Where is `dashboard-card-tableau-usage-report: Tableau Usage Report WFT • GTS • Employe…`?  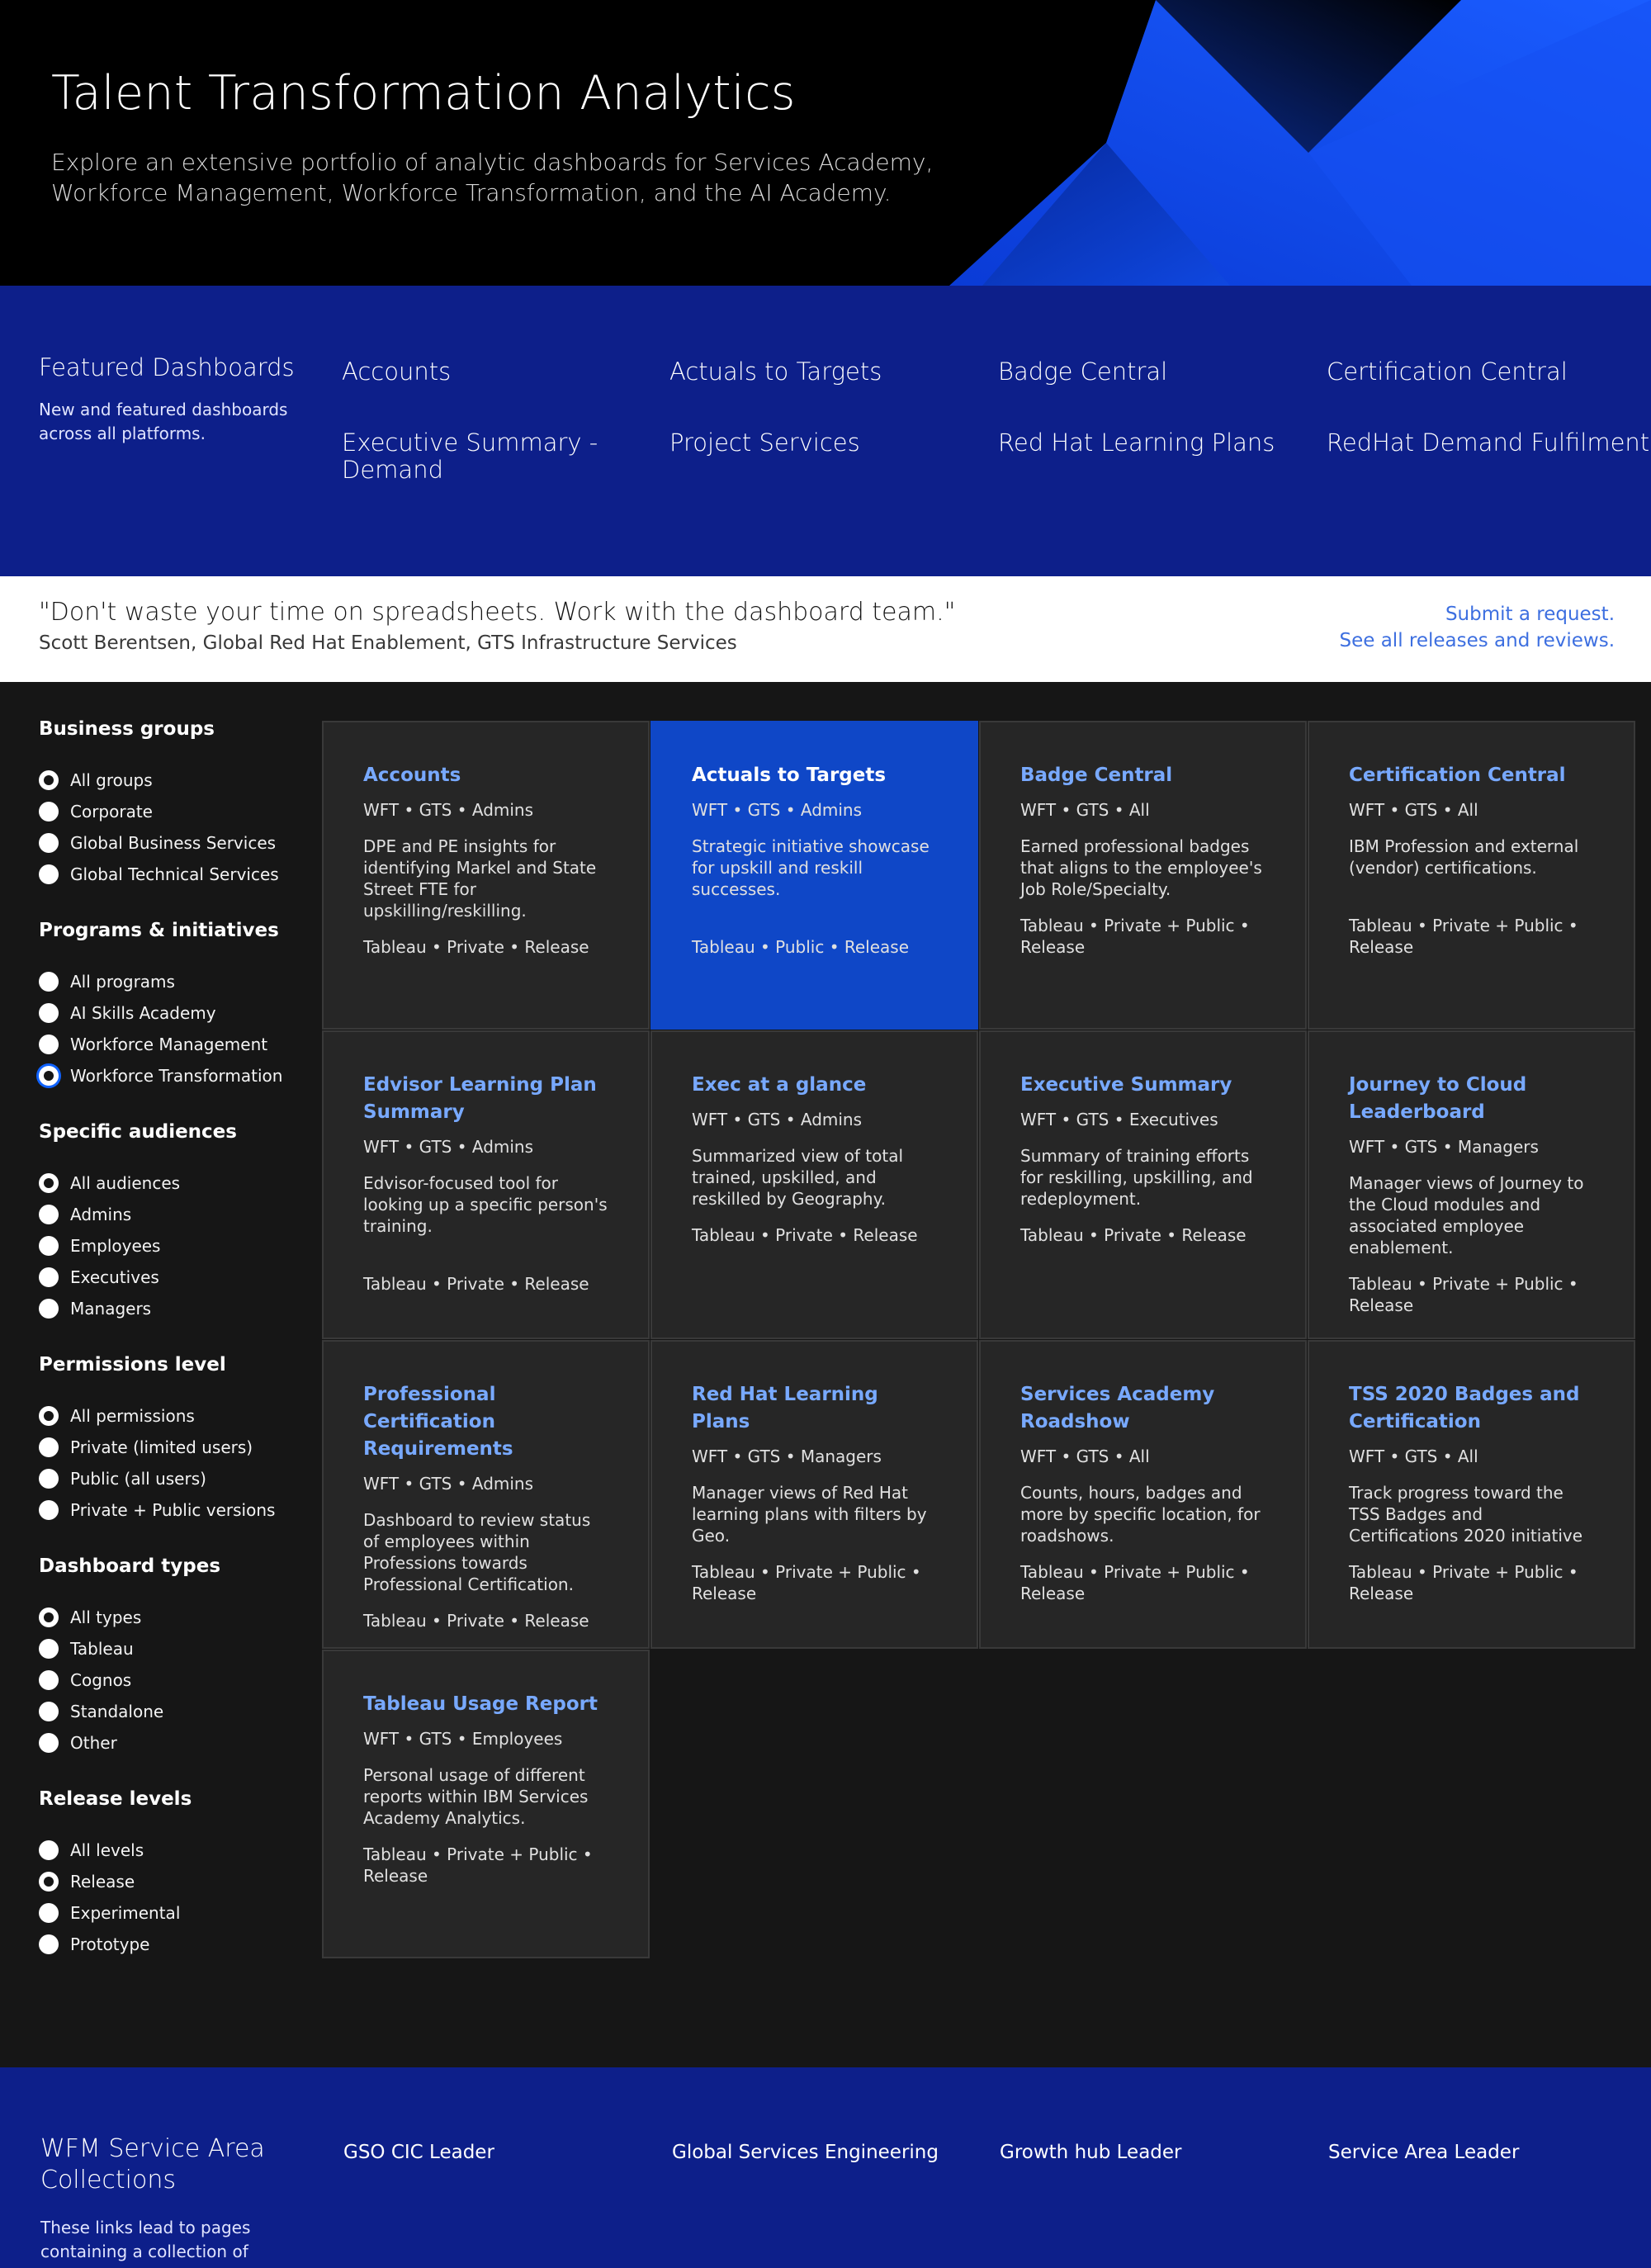
dashboard-card-tableau-usage-report: Tableau Usage Report WFT • GTS • Employe… is located at coordinates (486, 1804).